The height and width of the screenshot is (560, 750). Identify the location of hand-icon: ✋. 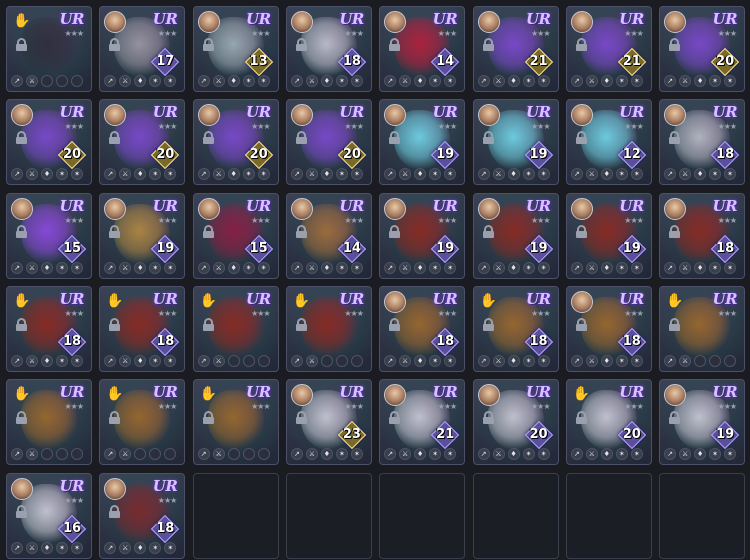
(22, 394).